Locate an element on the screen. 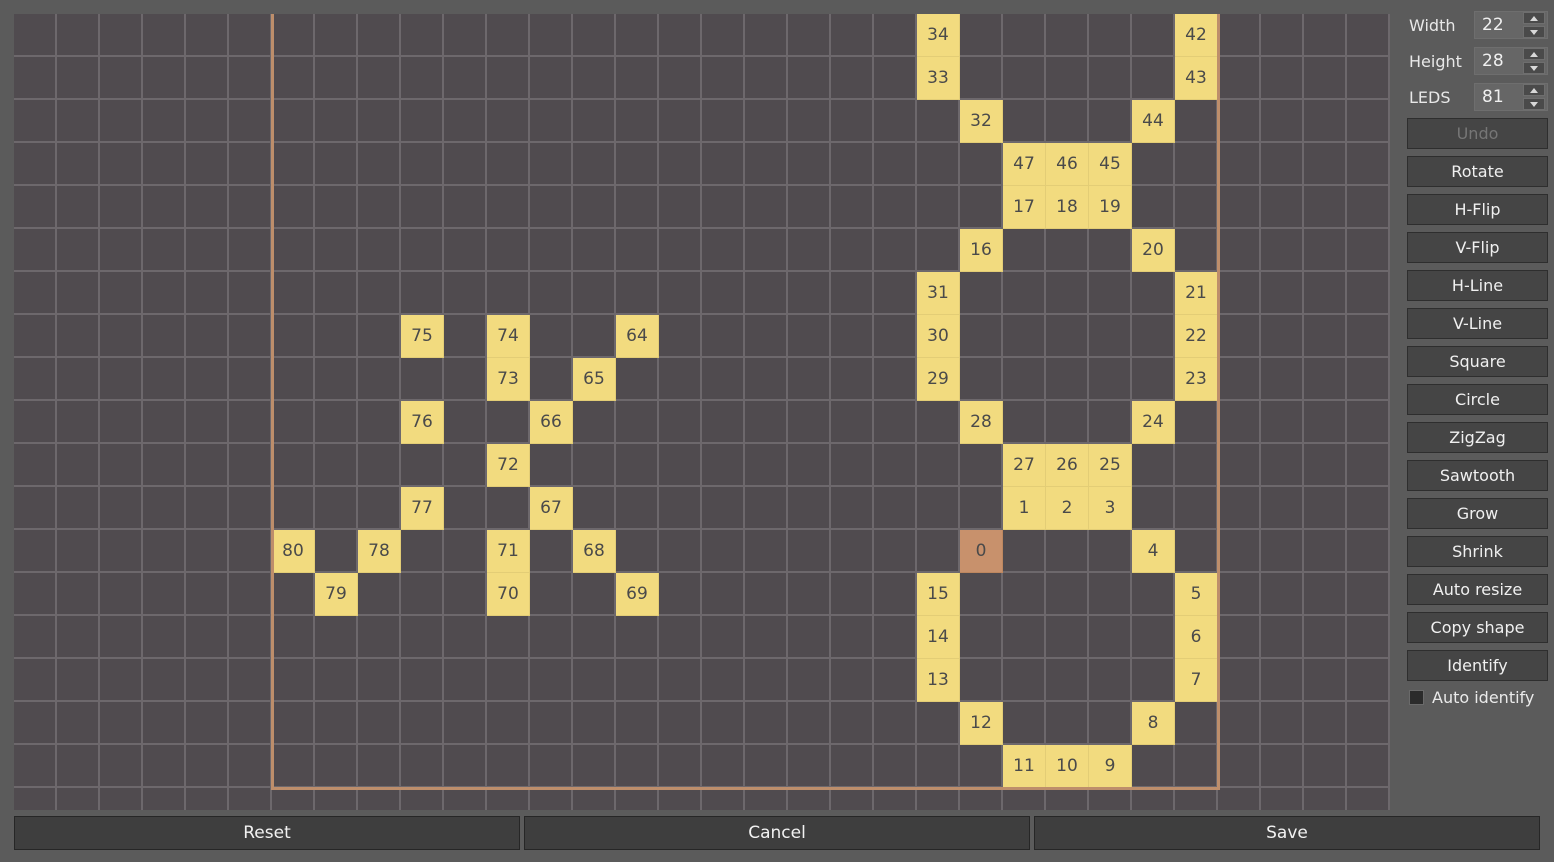 The image size is (1554, 862). led-cell: 30 is located at coordinates (938, 336).